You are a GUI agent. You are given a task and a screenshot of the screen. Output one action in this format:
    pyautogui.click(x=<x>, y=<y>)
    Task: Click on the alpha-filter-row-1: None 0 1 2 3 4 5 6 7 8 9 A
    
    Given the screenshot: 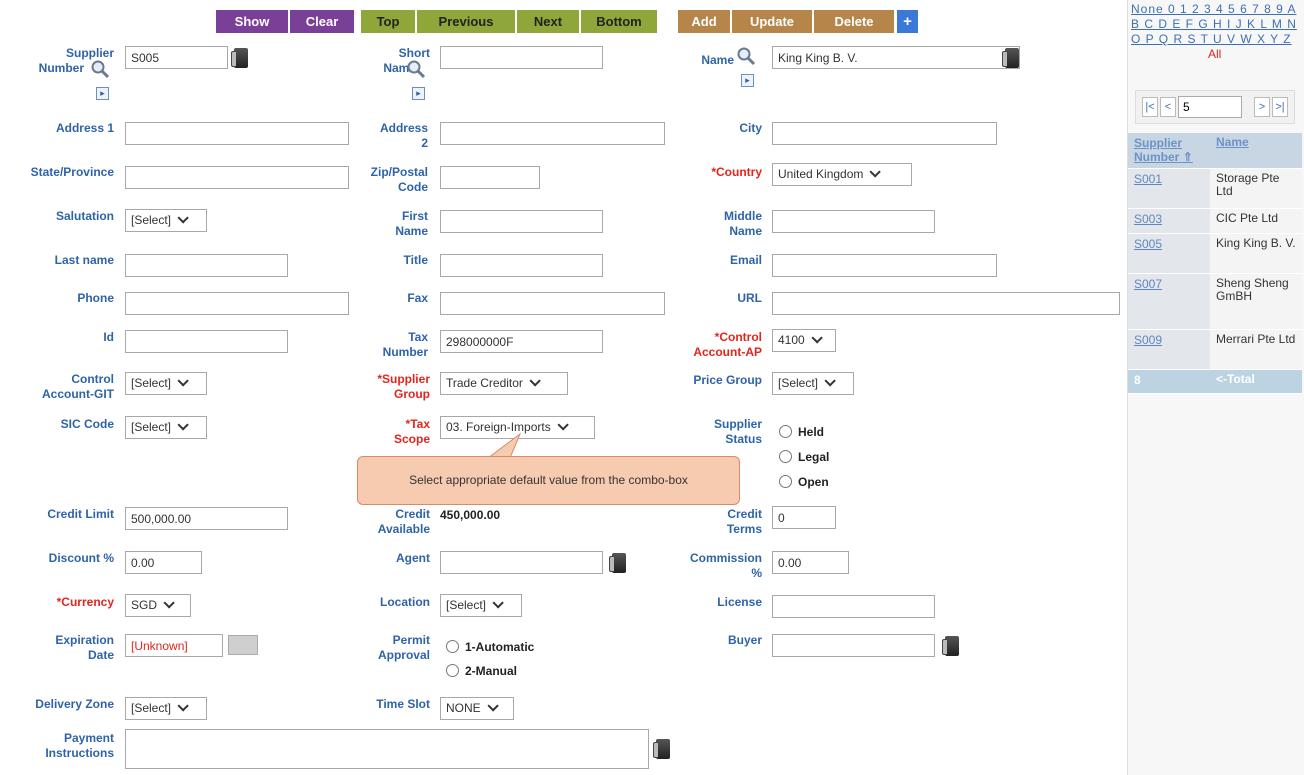 What is the action you would take?
    pyautogui.click(x=1213, y=9)
    